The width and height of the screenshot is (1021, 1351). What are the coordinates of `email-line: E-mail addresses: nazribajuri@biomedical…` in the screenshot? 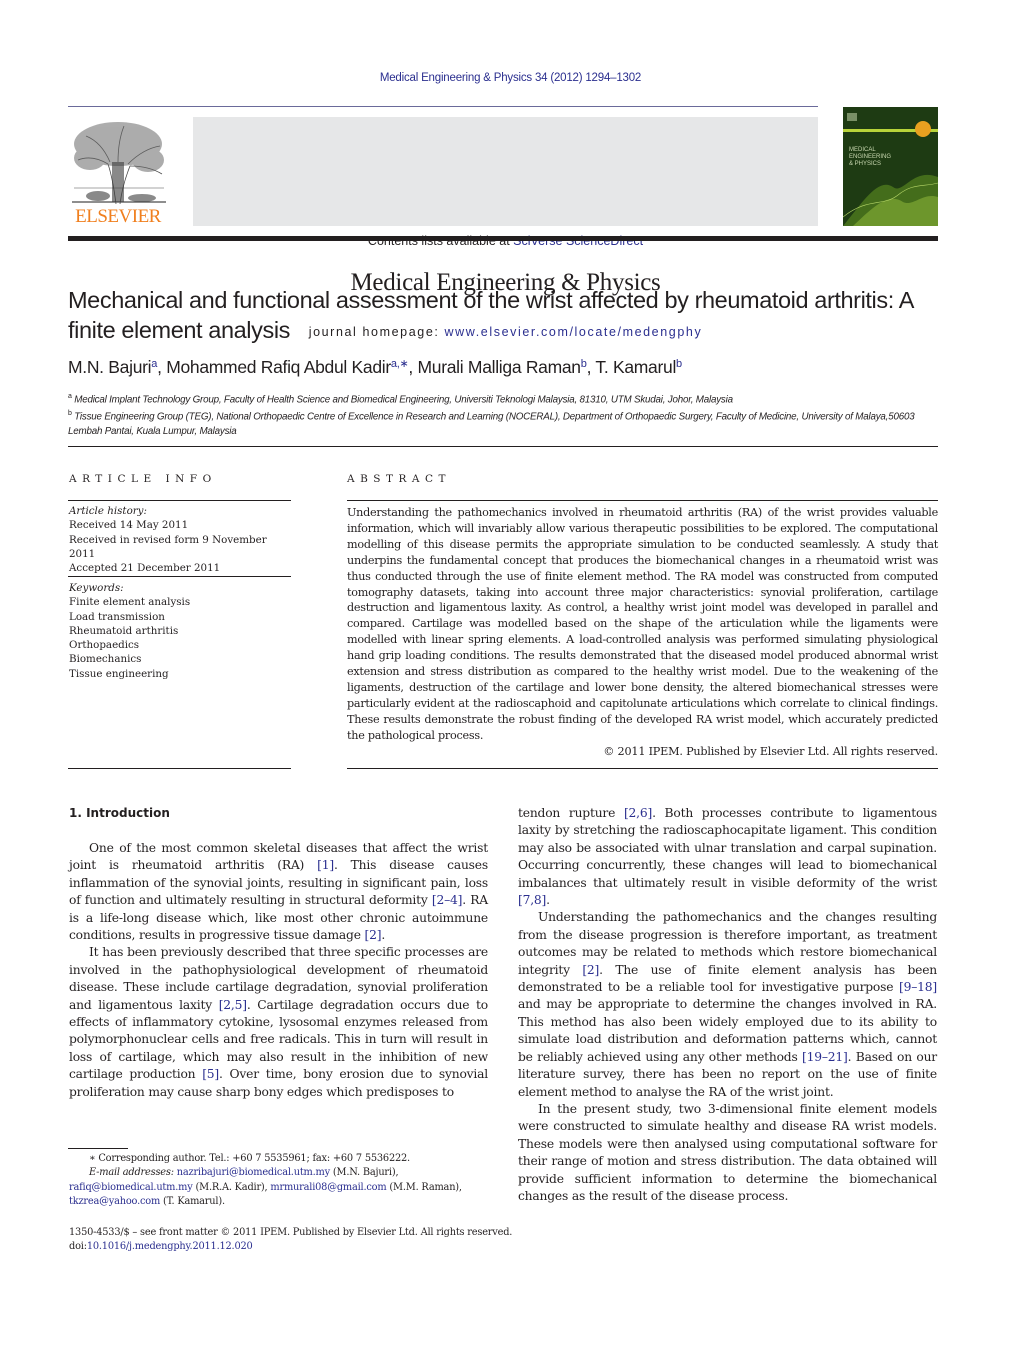 It's located at (289, 1173).